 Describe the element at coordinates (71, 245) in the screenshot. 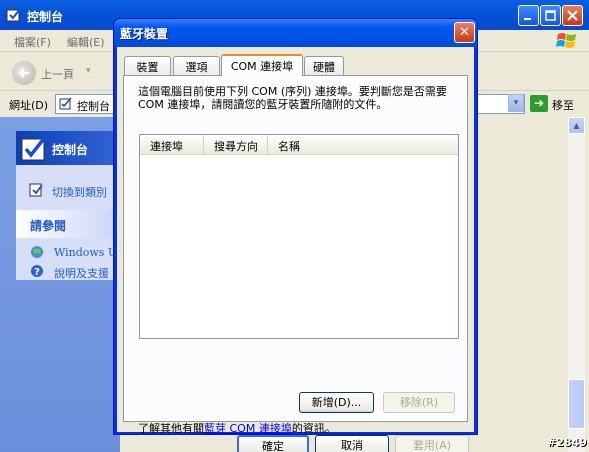

I see `see-also-panel: 請參閱 Windows Up ? 說明及支援` at that location.